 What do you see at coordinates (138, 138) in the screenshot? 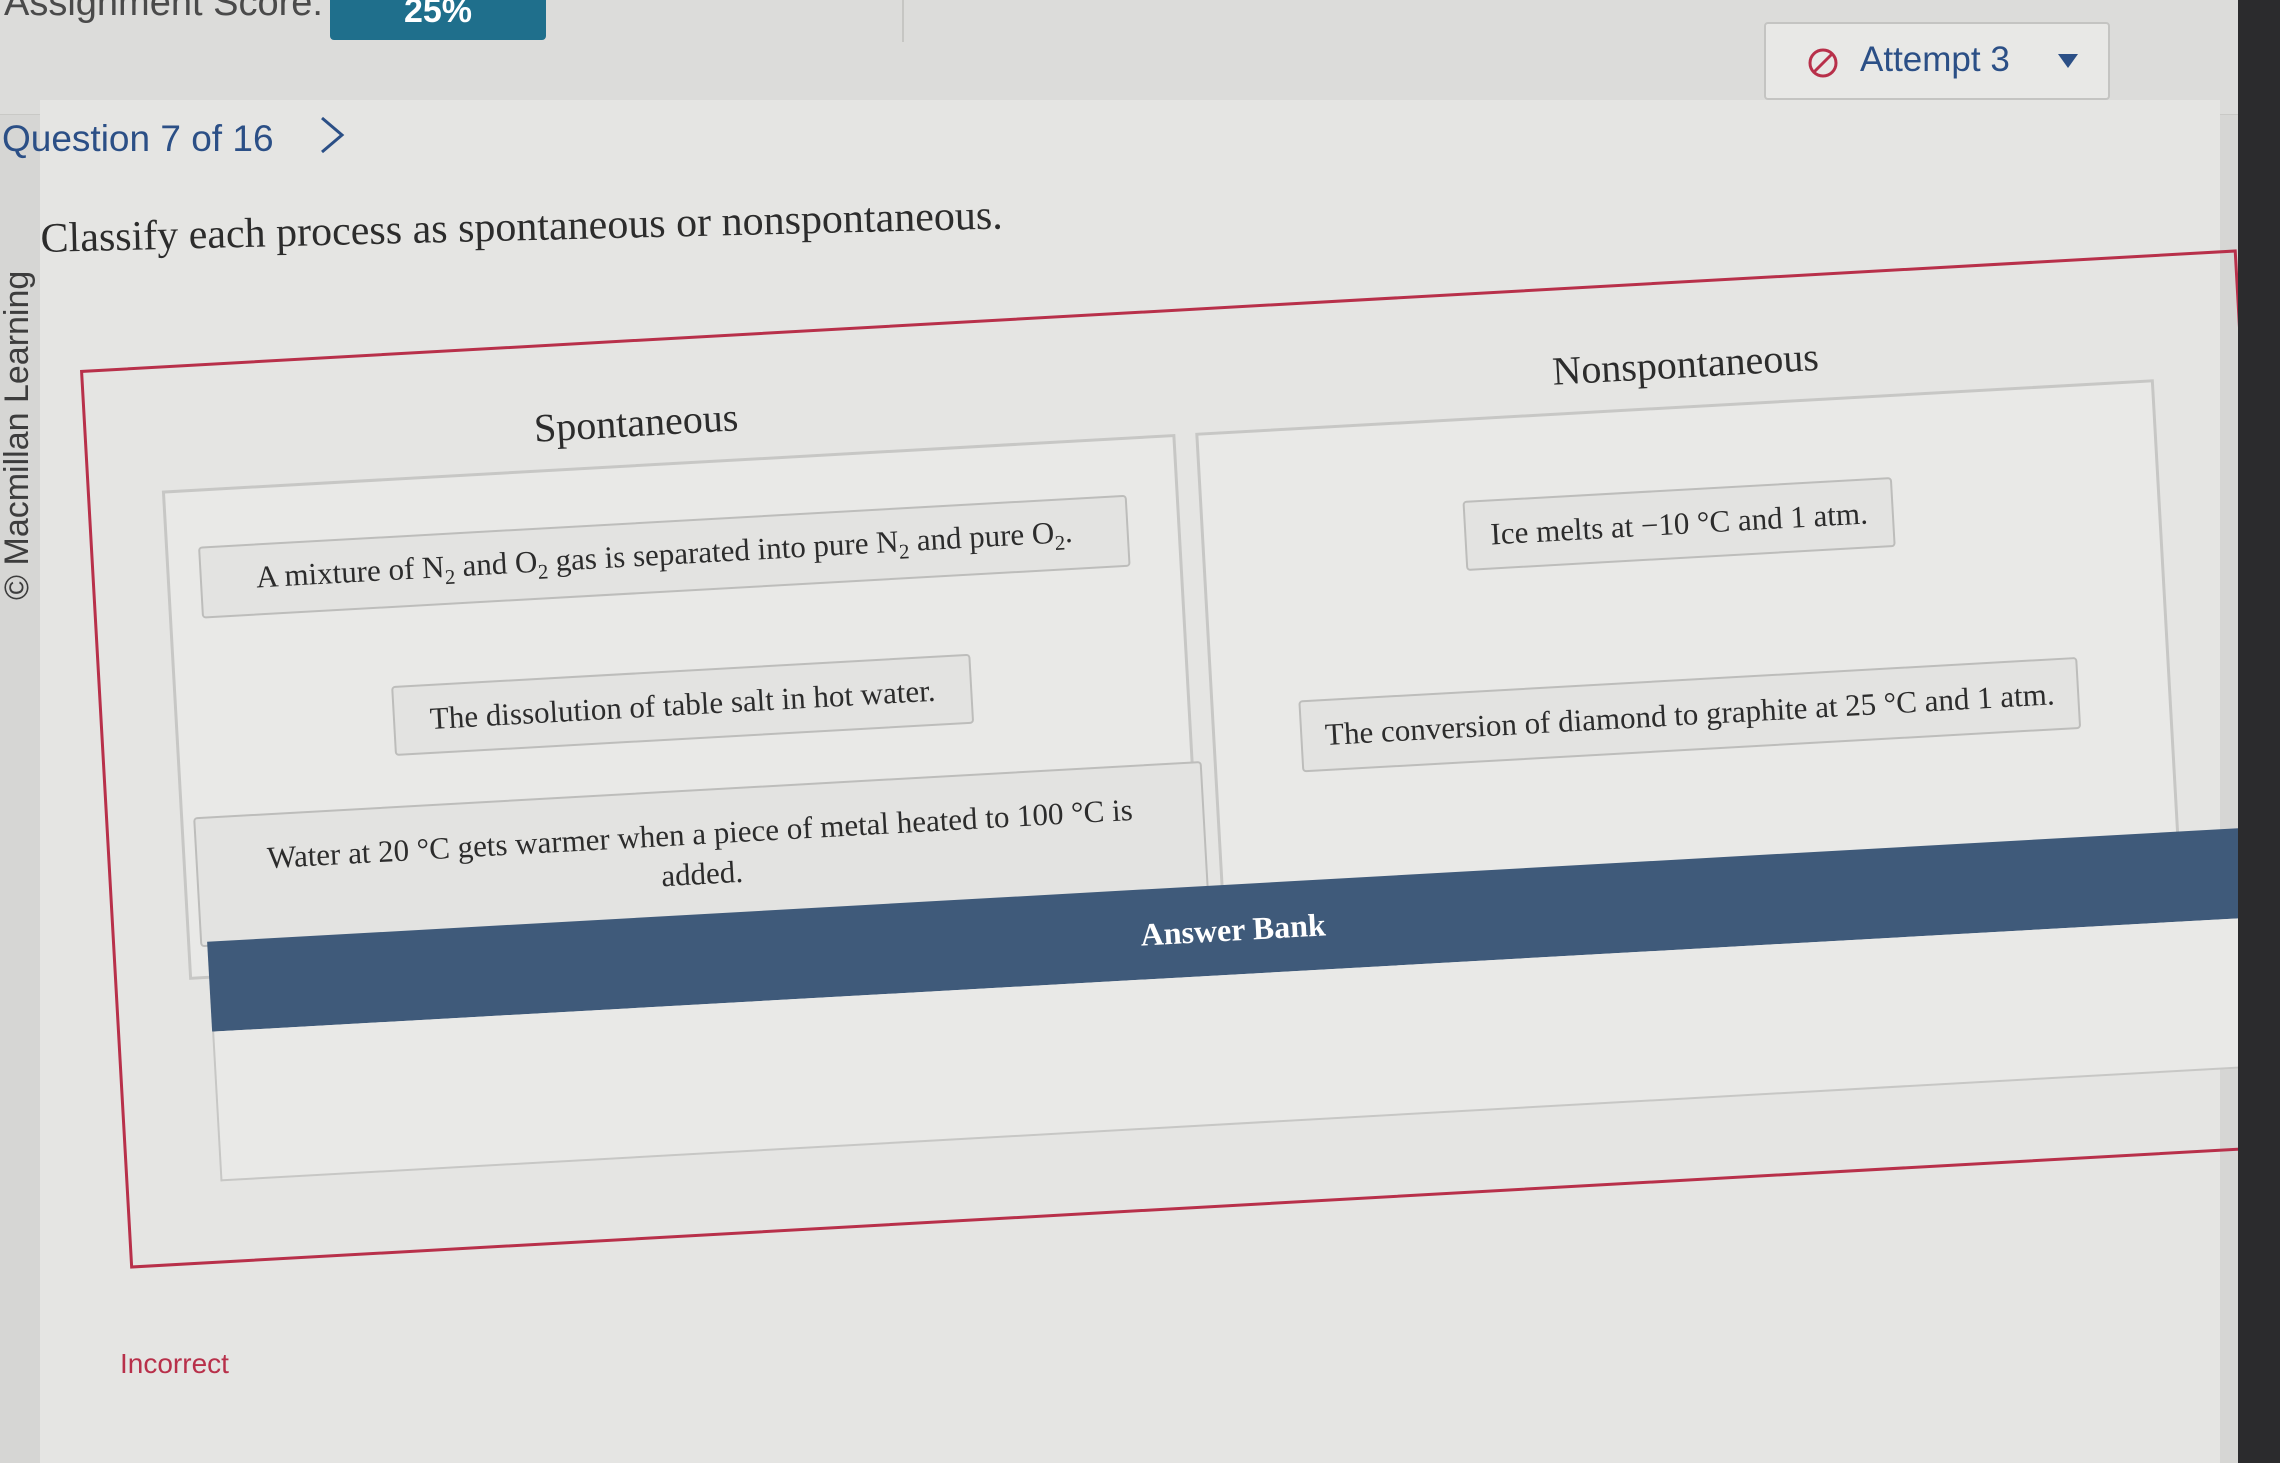
I see `question-counter: Question 7 of 16` at bounding box center [138, 138].